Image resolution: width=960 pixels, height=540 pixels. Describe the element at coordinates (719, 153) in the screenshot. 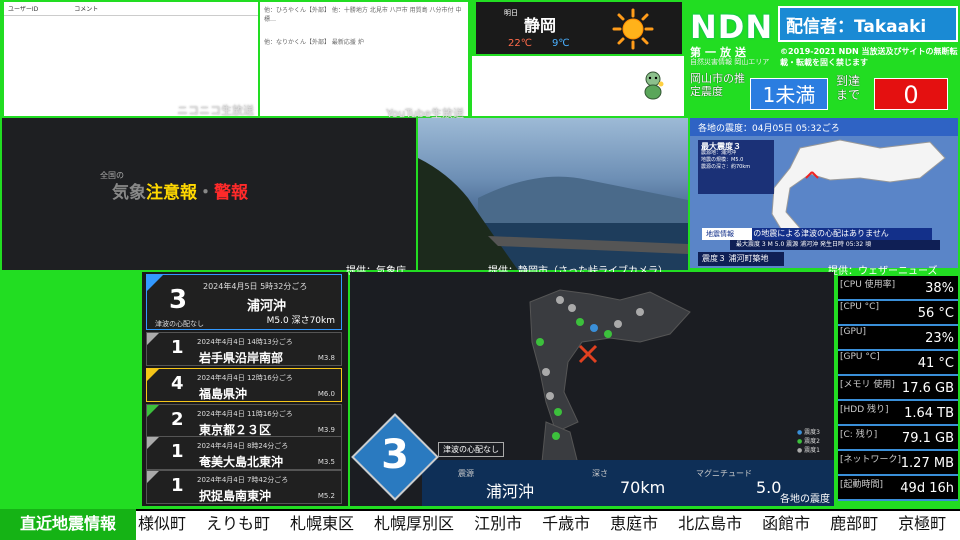

I see `epicenter-line: 震源地：浦河沖` at that location.